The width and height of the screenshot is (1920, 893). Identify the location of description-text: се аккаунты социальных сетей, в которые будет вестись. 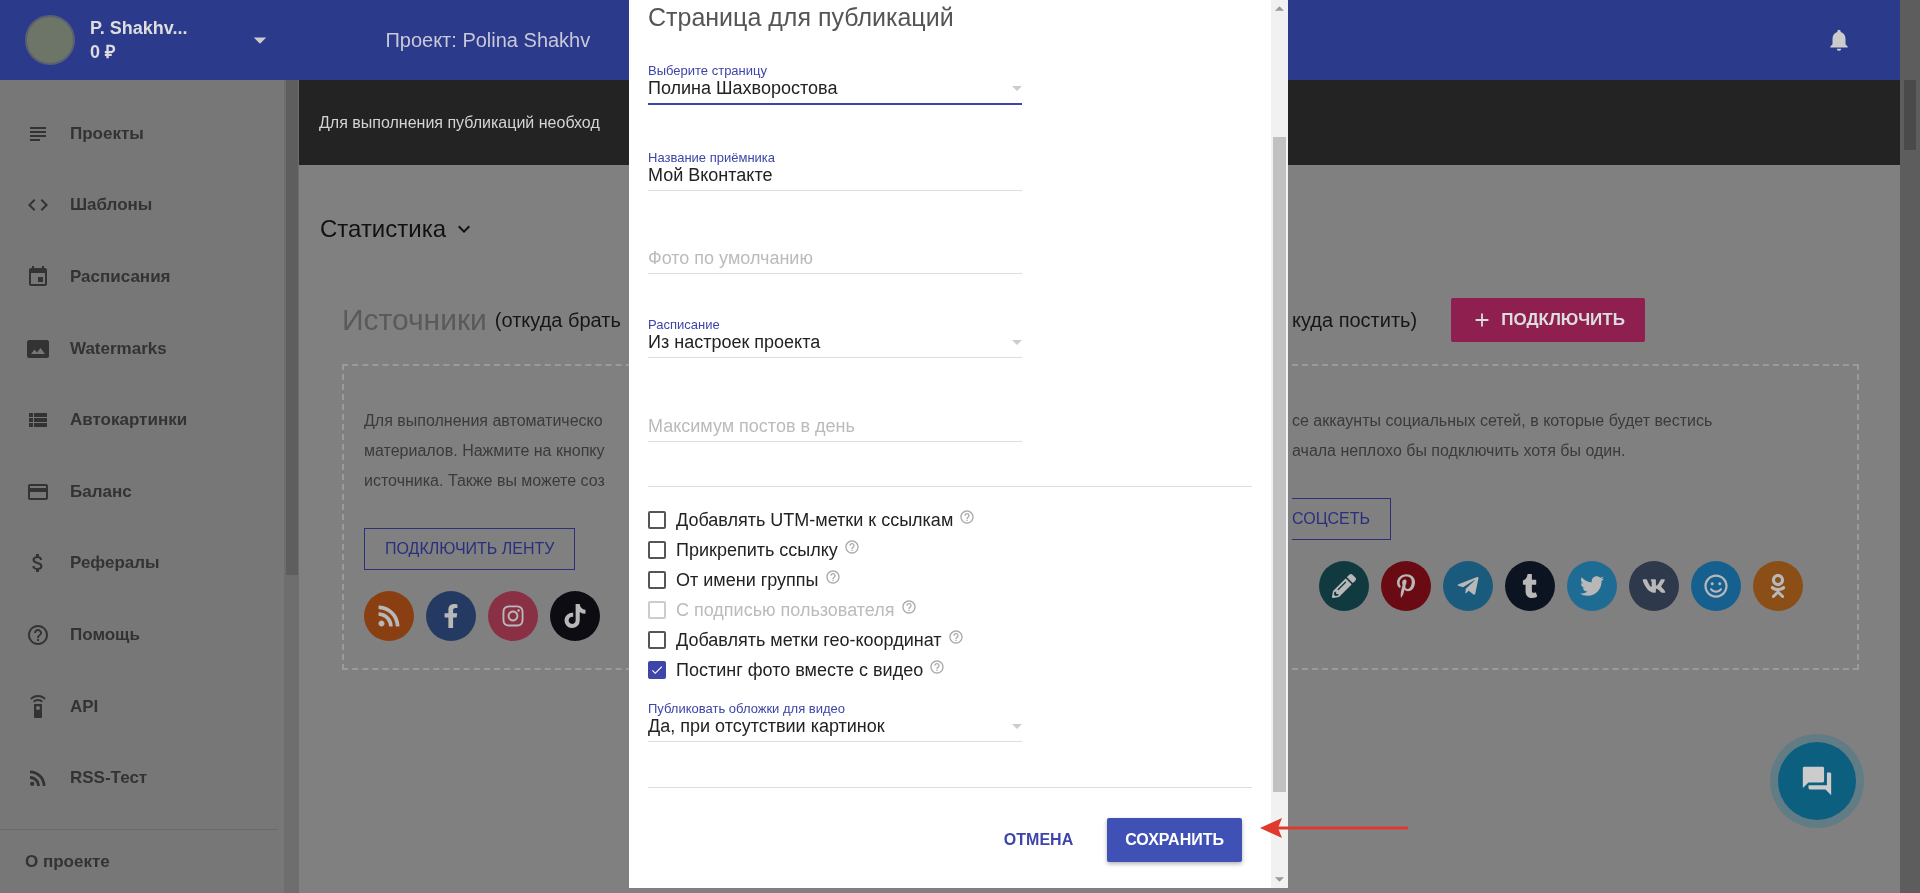
(1503, 421).